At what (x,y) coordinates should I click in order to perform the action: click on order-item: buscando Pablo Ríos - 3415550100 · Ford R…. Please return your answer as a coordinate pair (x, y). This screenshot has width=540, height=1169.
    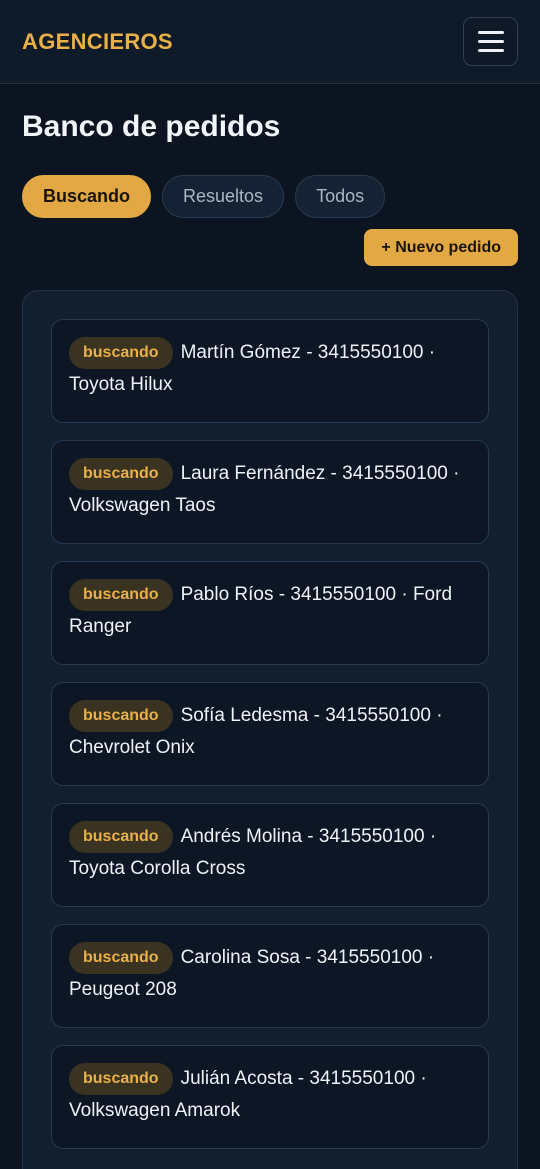
    Looking at the image, I should click on (270, 613).